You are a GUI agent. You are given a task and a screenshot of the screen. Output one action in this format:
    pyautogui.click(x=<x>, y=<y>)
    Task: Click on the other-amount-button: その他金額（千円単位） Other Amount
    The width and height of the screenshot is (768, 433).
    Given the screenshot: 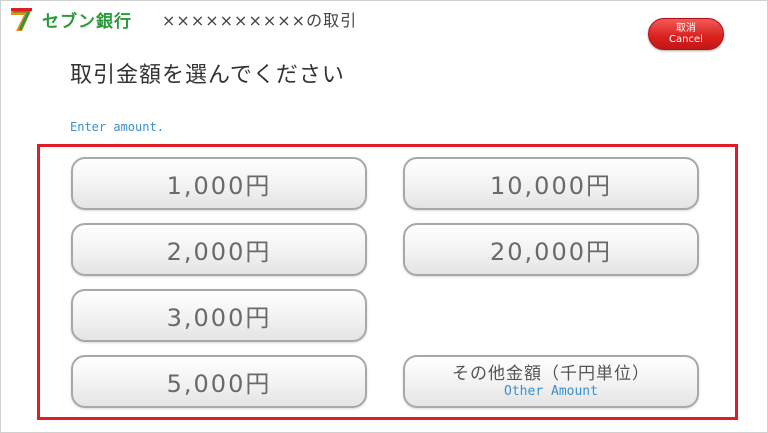 What is the action you would take?
    pyautogui.click(x=551, y=381)
    